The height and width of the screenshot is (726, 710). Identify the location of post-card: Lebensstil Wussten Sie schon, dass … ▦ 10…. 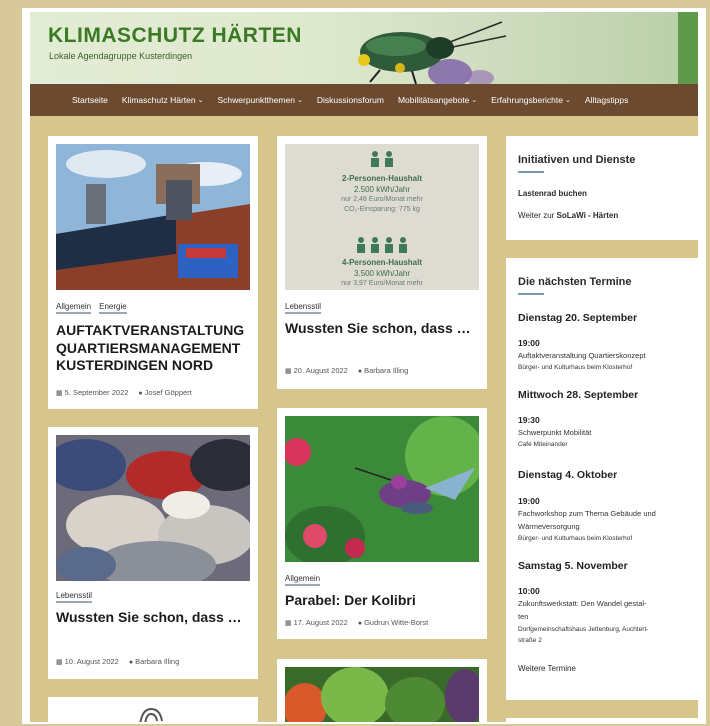
(153, 553).